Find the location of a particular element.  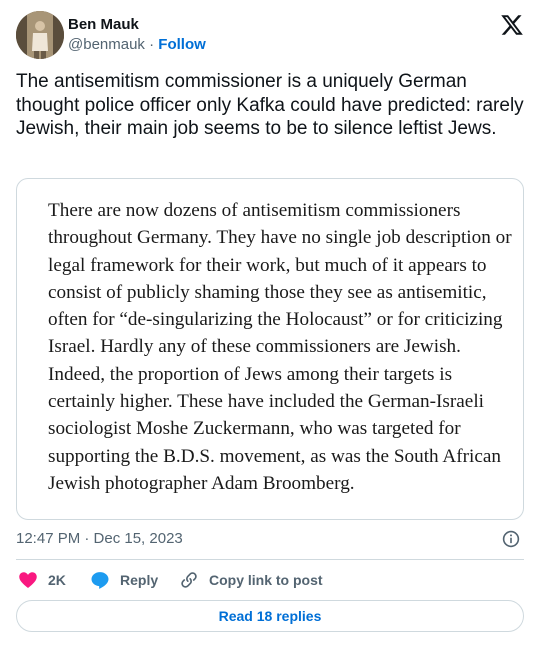

copy-link-label: Copy link to post is located at coordinates (266, 580).